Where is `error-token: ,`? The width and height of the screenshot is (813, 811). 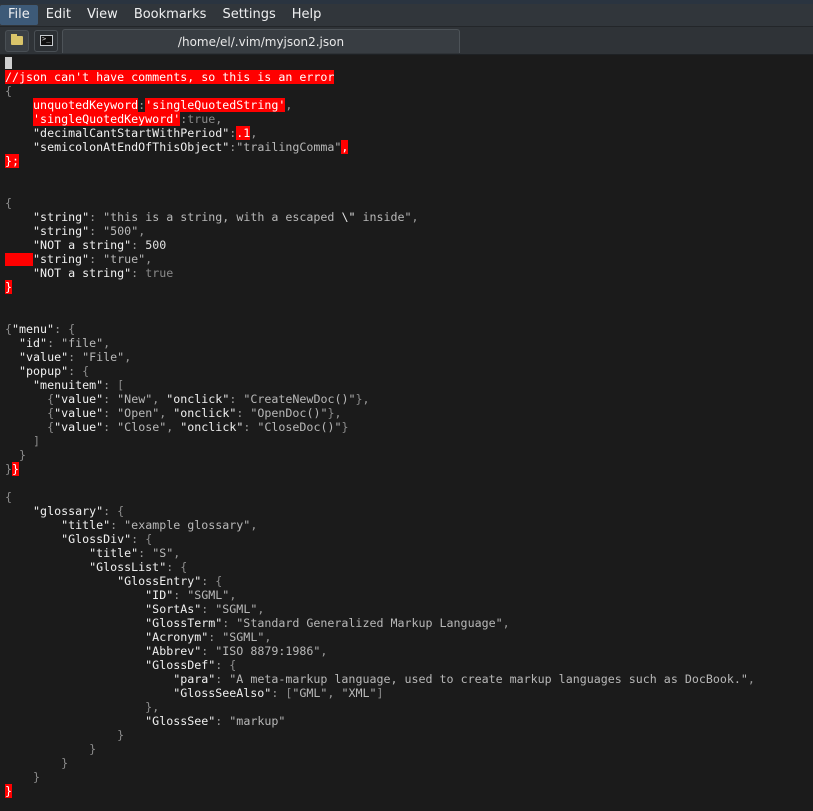
error-token: , is located at coordinates (345, 147).